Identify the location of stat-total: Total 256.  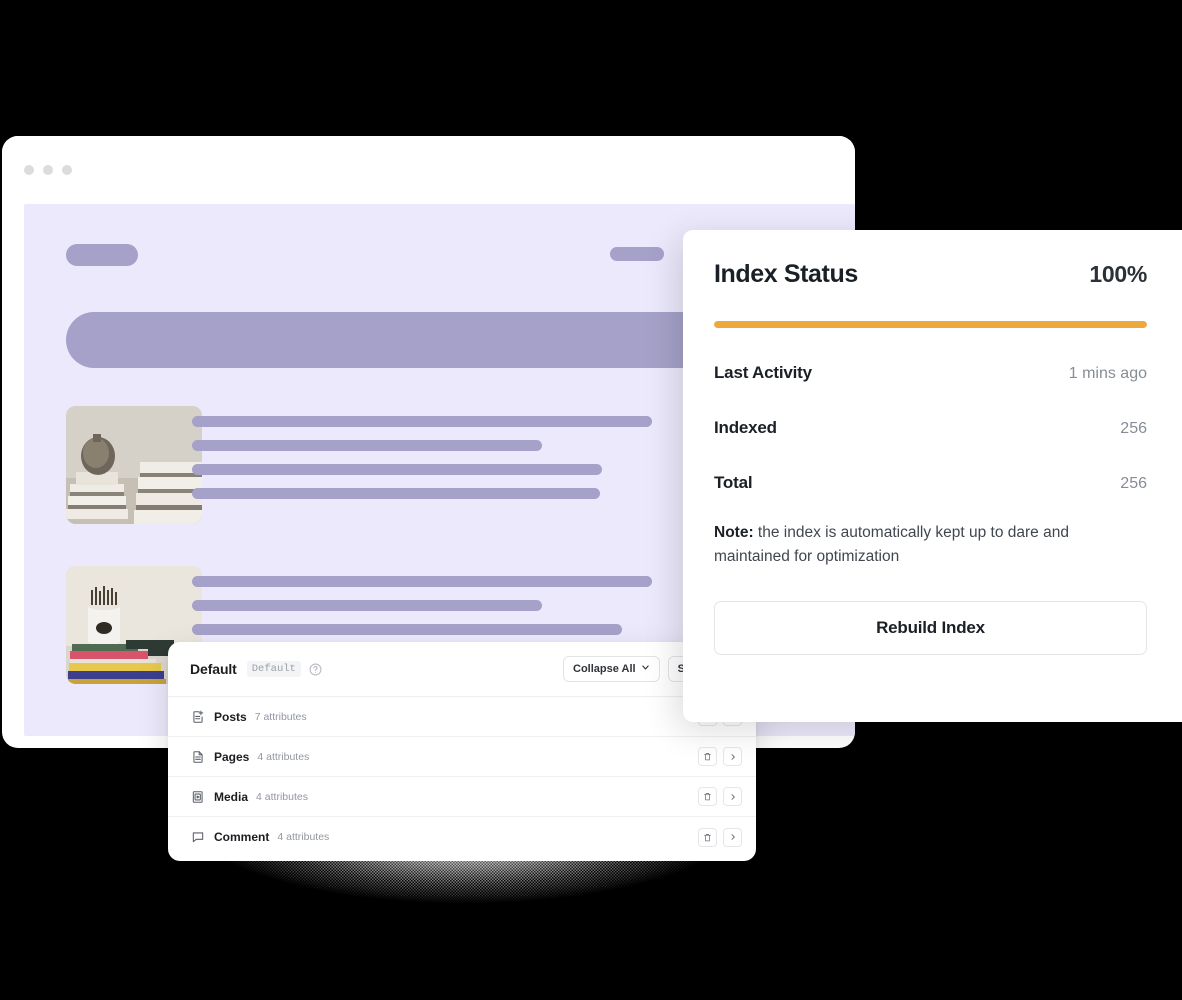
(930, 483).